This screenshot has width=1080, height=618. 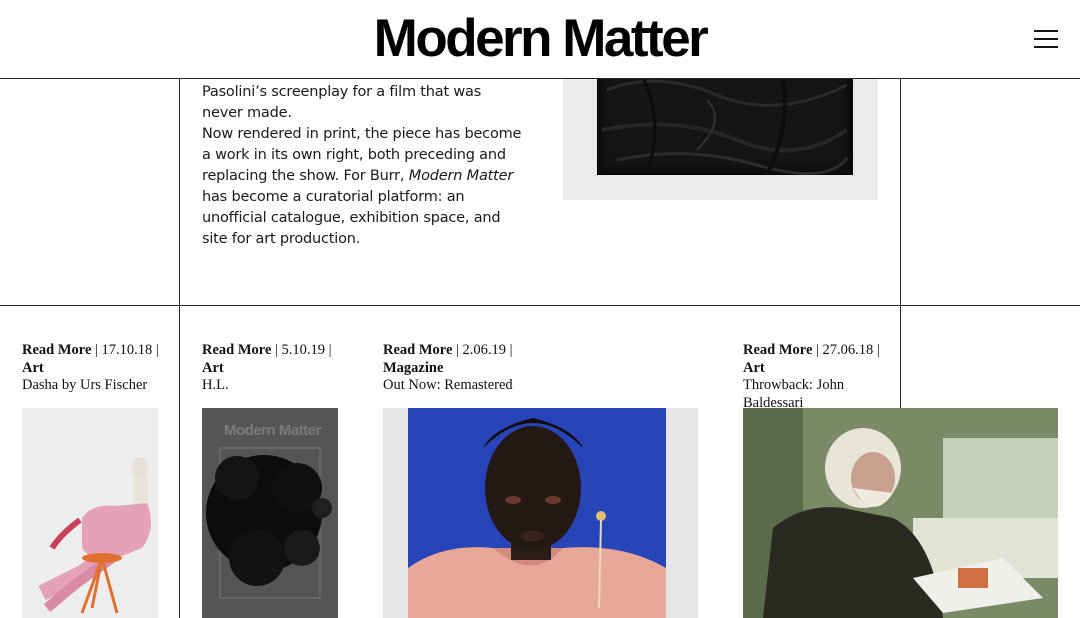 I want to click on article-emphasis: Modern Matter, so click(x=461, y=176).